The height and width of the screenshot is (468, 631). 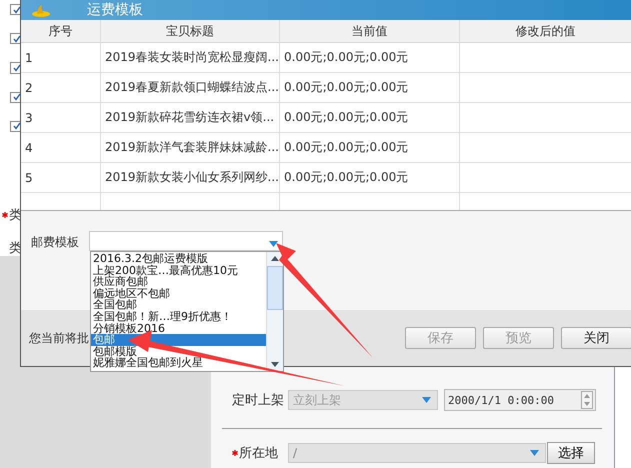 What do you see at coordinates (587, 400) in the screenshot?
I see `spinner-icon` at bounding box center [587, 400].